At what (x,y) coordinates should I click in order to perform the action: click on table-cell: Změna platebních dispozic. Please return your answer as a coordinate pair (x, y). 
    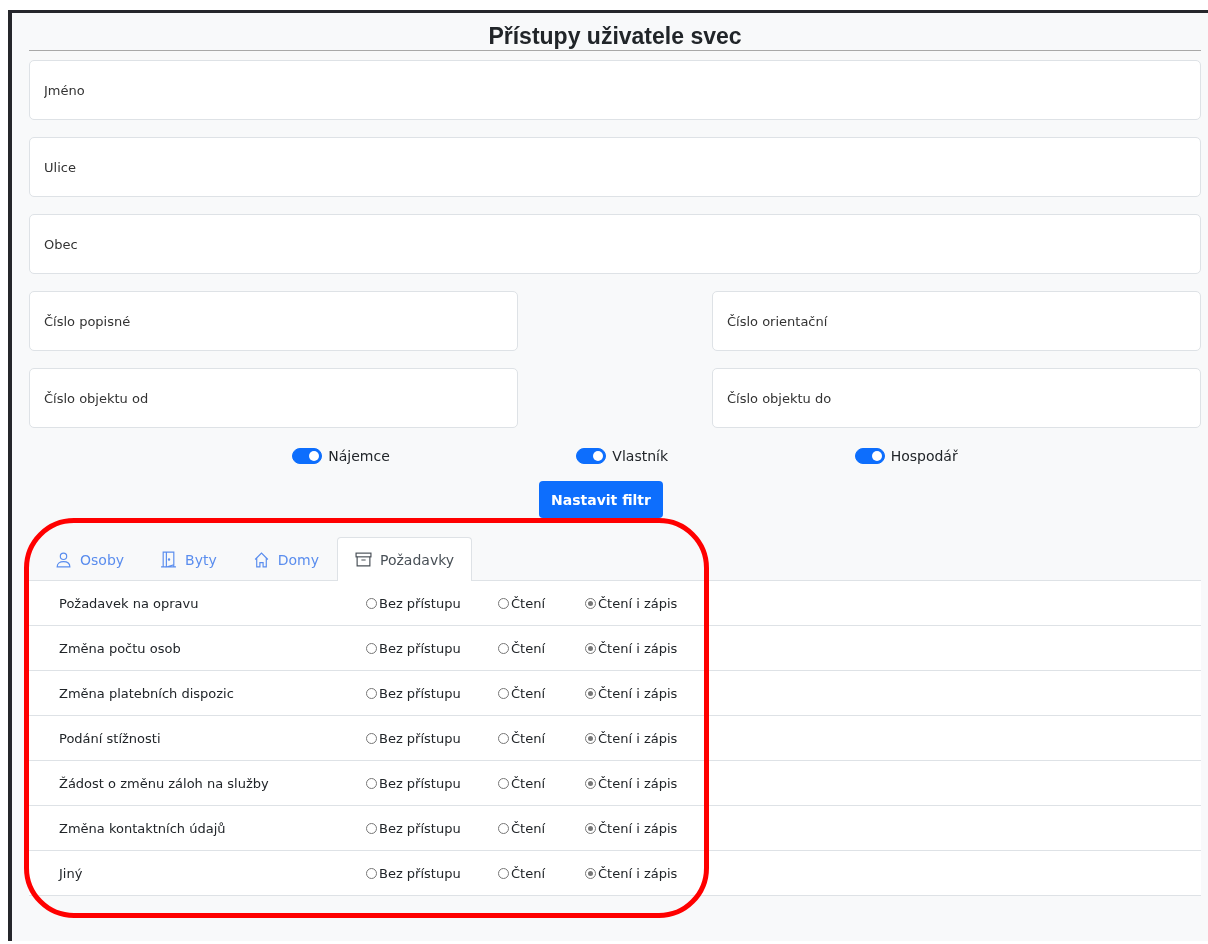
    Looking at the image, I should click on (146, 693).